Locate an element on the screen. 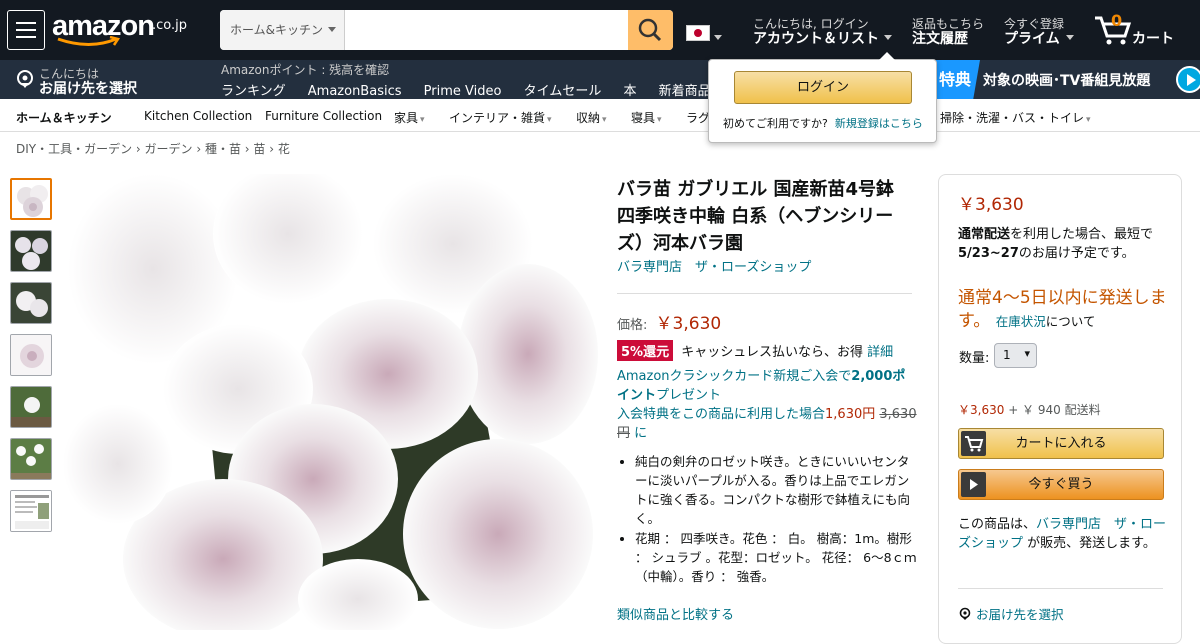 This screenshot has width=1200, height=644. stock-status-link: 在庫状況 is located at coordinates (1021, 321).